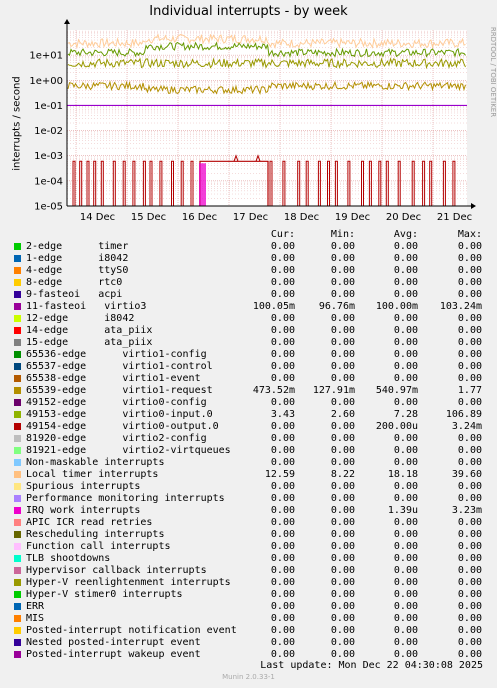  Describe the element at coordinates (116, 438) in the screenshot. I see `legend-label: 81920-edge virtio2-config` at that location.